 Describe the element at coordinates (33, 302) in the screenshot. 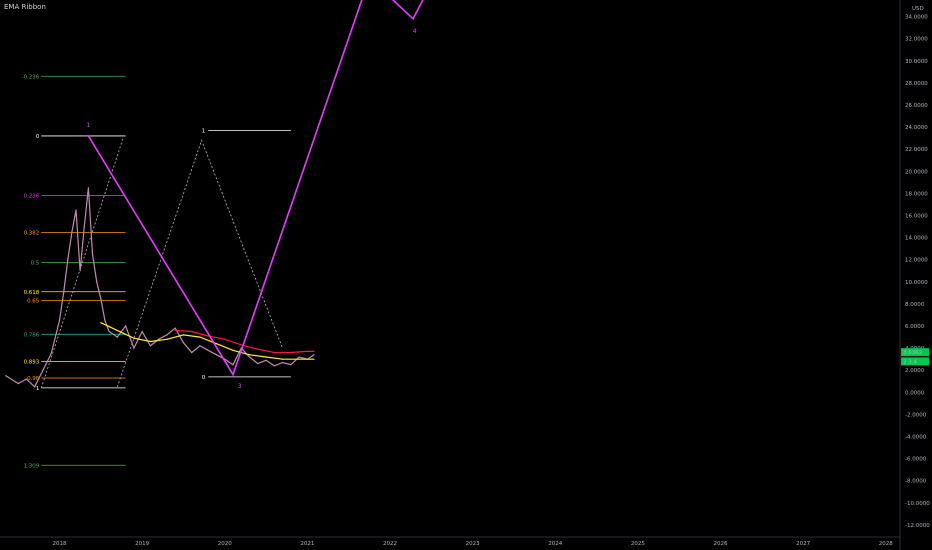

I see `fib-level-label: 0.65` at that location.